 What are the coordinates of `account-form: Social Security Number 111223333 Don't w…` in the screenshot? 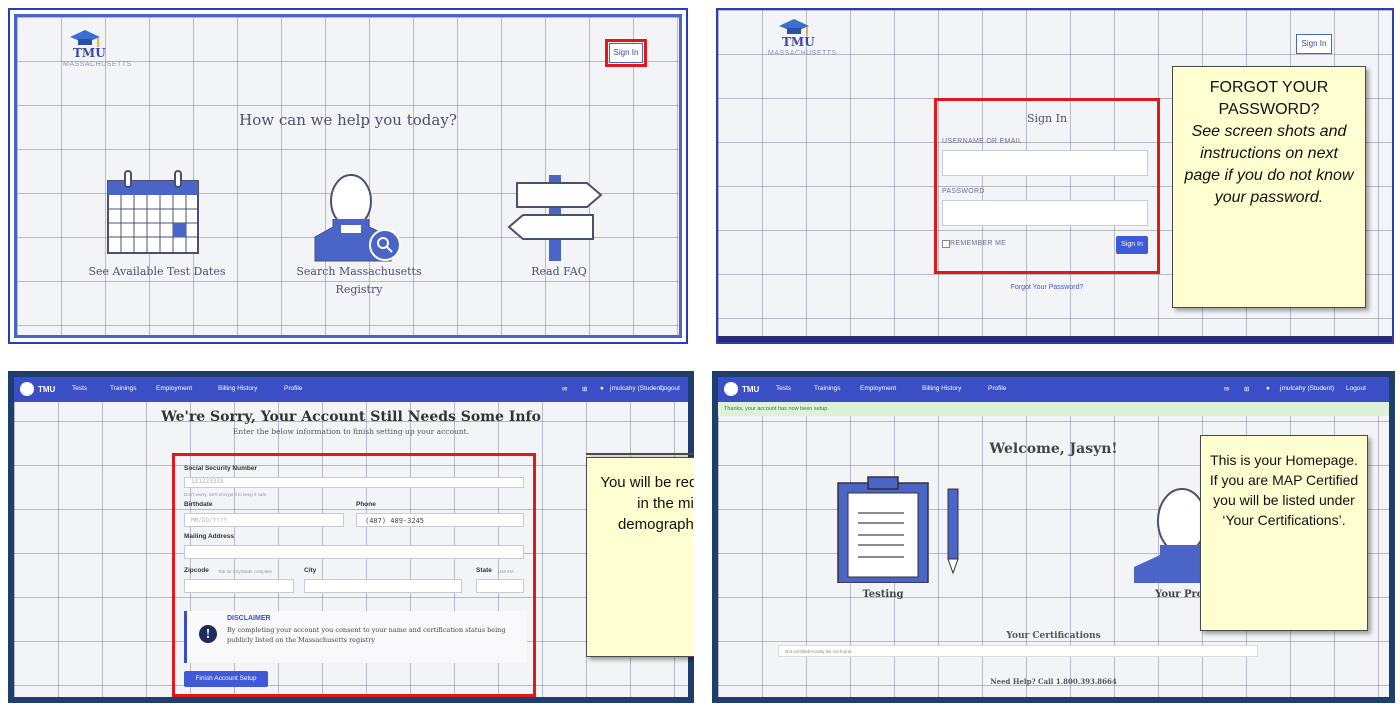 It's located at (355, 575).